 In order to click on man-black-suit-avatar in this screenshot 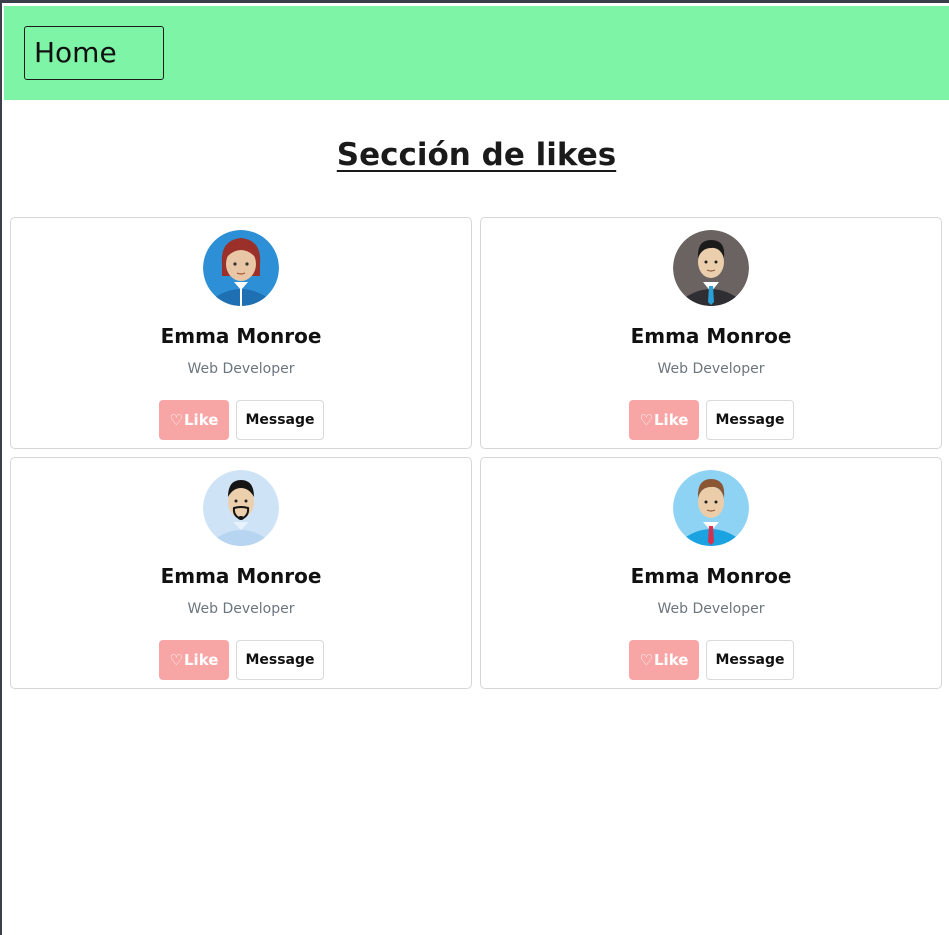, I will do `click(711, 268)`.